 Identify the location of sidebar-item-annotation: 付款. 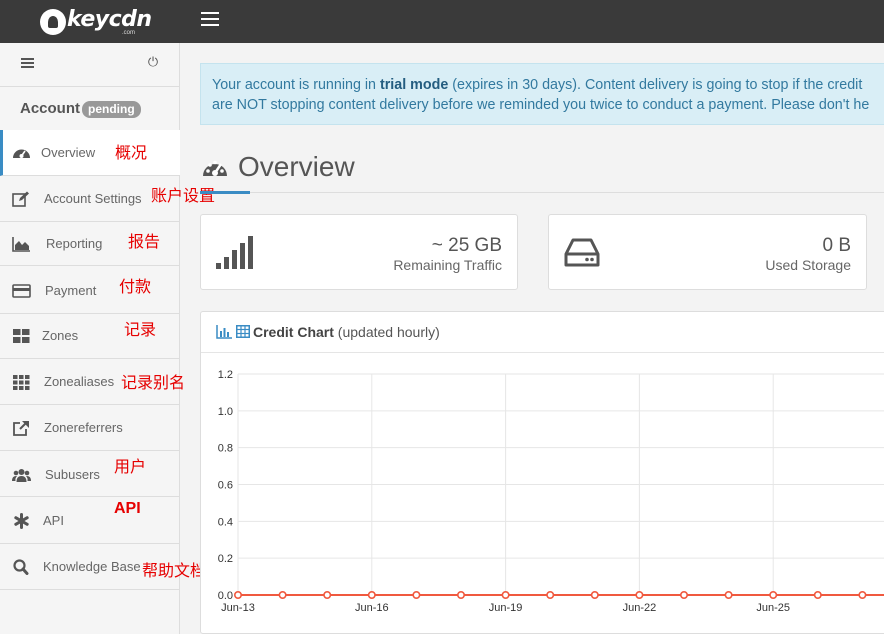
(135, 286).